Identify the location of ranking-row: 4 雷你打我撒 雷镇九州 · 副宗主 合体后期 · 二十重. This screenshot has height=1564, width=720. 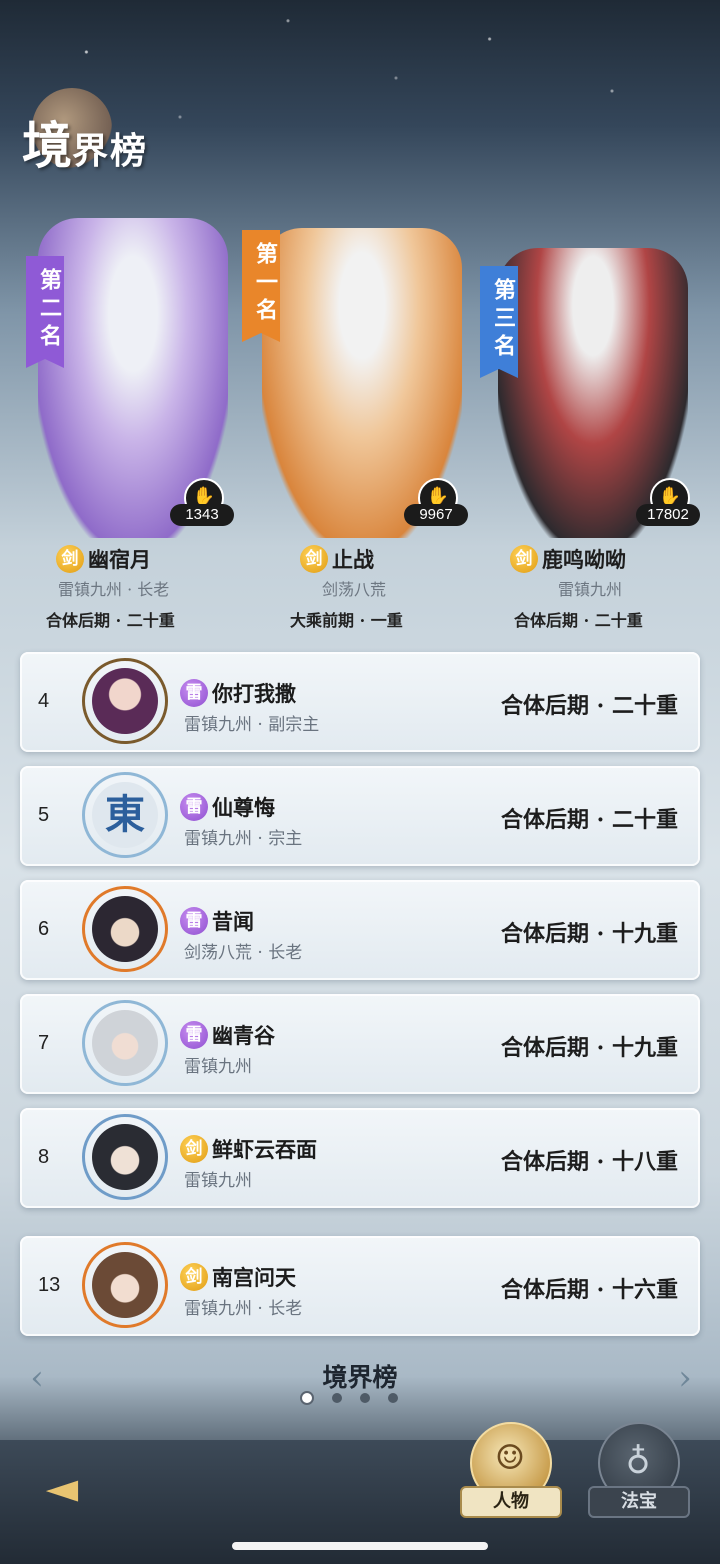
(360, 702).